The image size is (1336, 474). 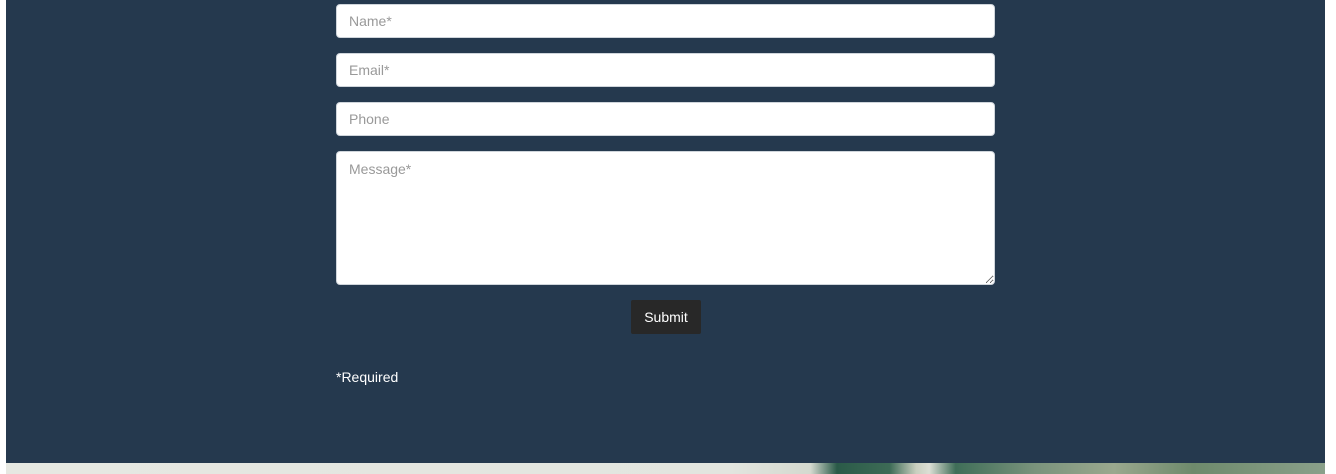 What do you see at coordinates (665, 70) in the screenshot?
I see `email-field` at bounding box center [665, 70].